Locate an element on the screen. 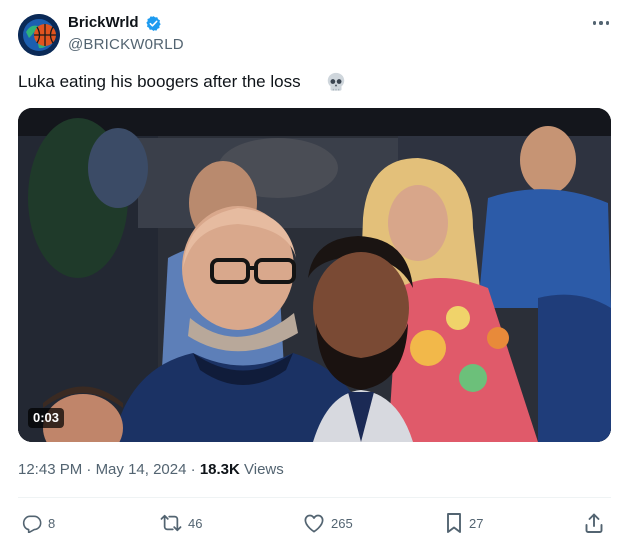 This screenshot has height=540, width=640. skull-icon is located at coordinates (336, 81).